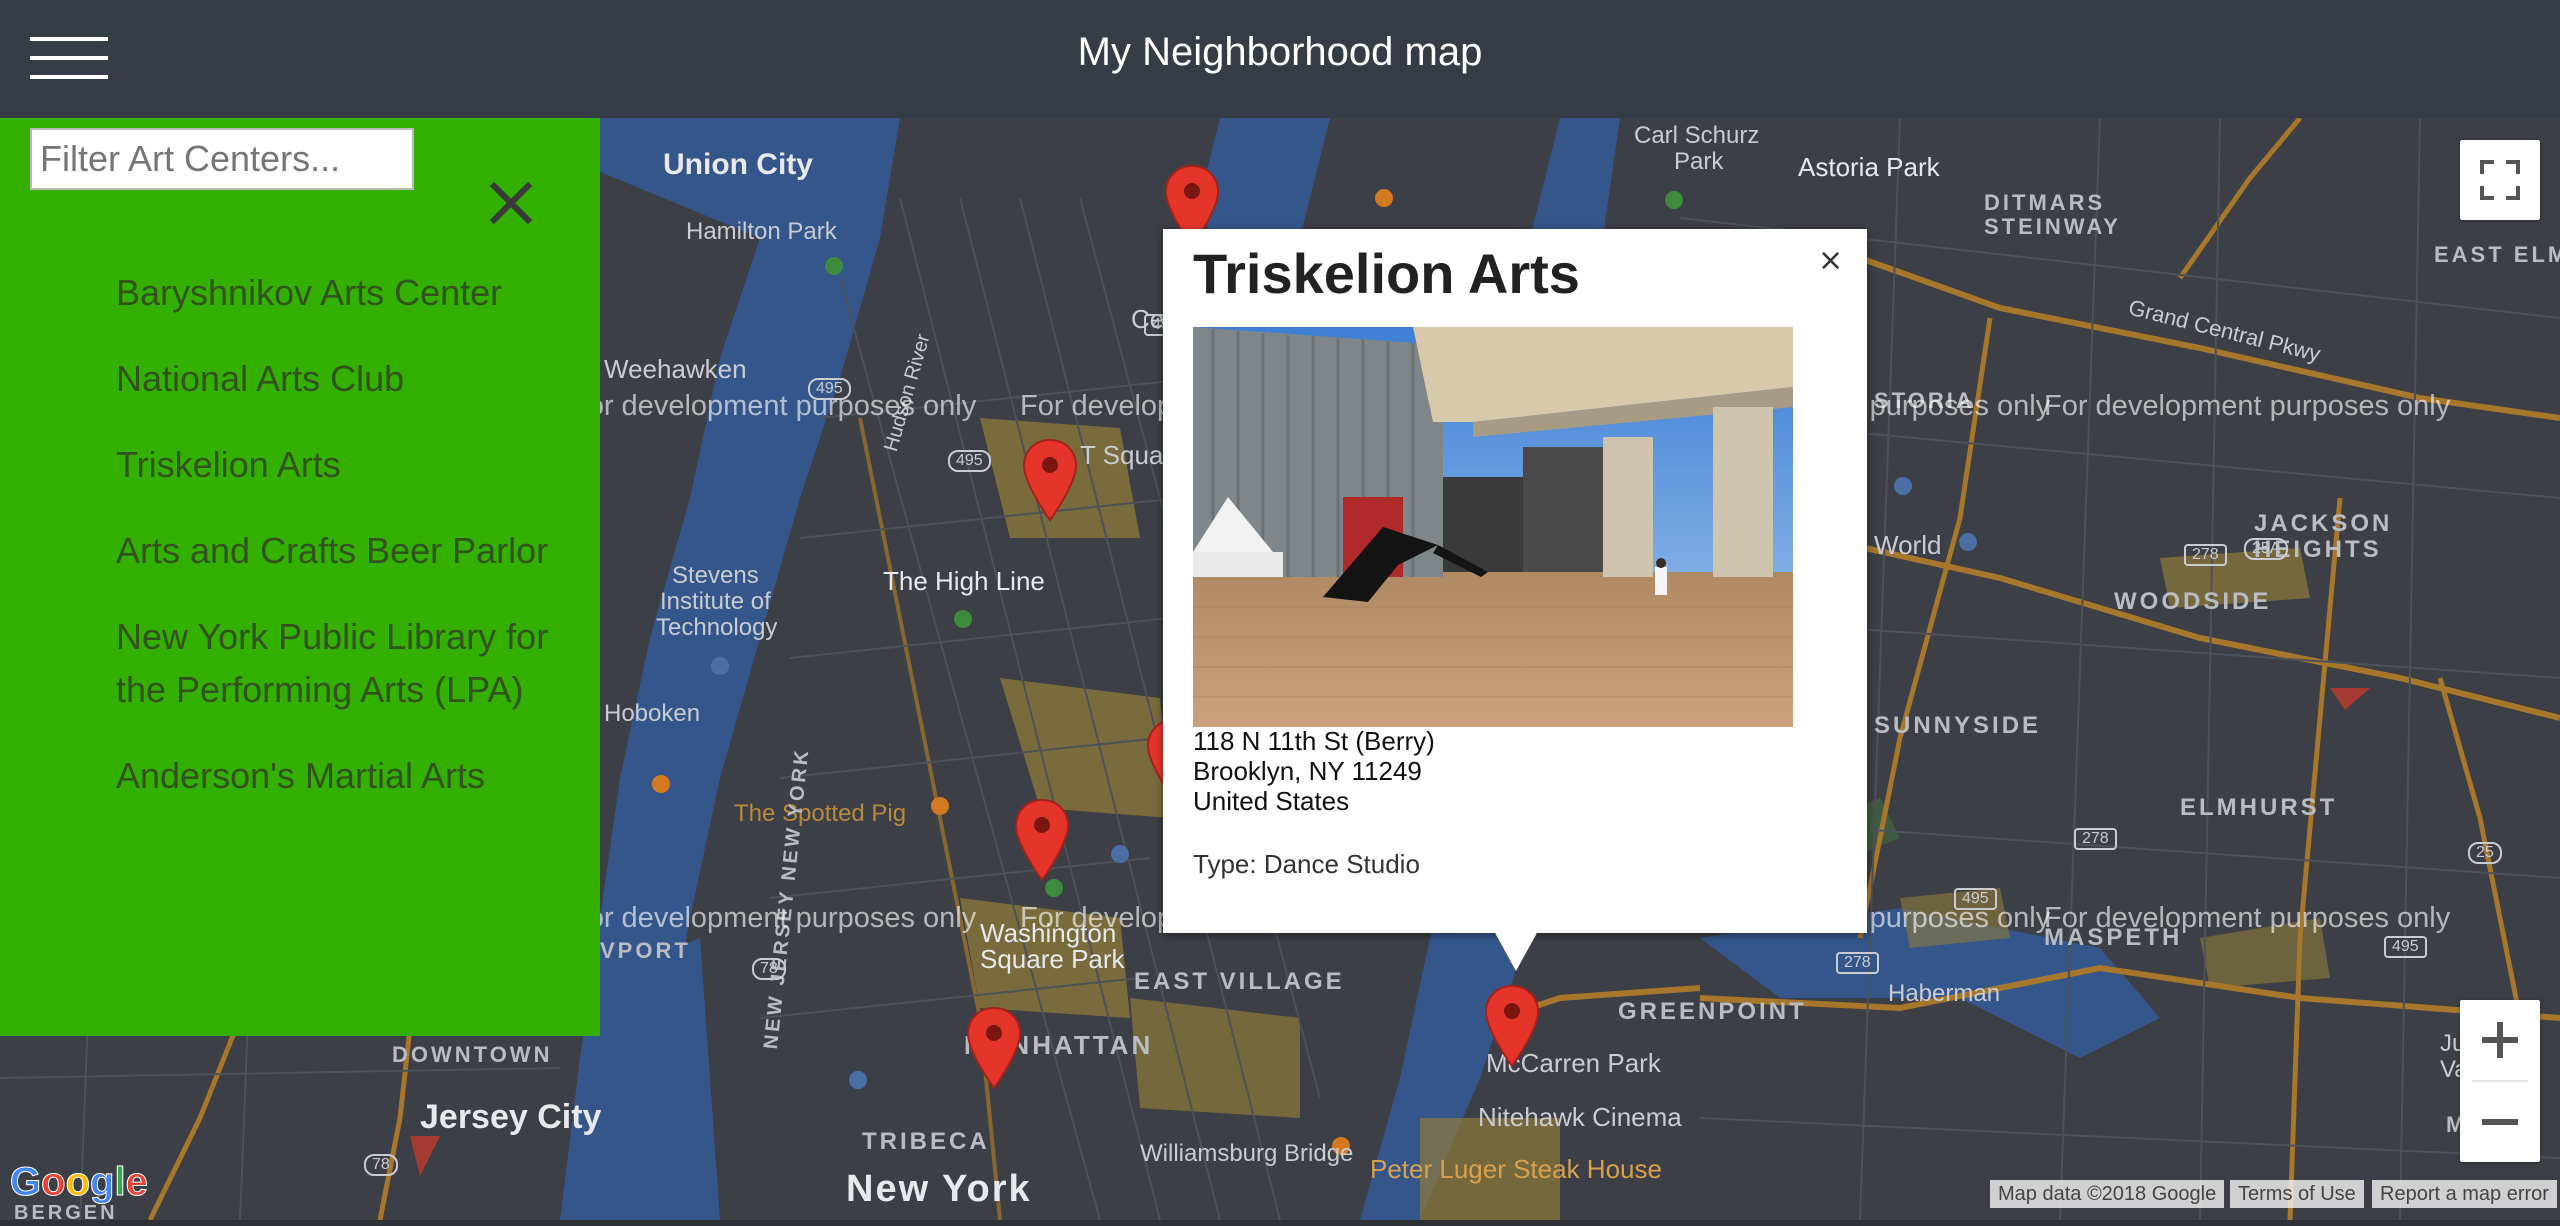 The width and height of the screenshot is (2560, 1226). Describe the element at coordinates (715, 601) in the screenshot. I see `map-label: Institute of` at that location.